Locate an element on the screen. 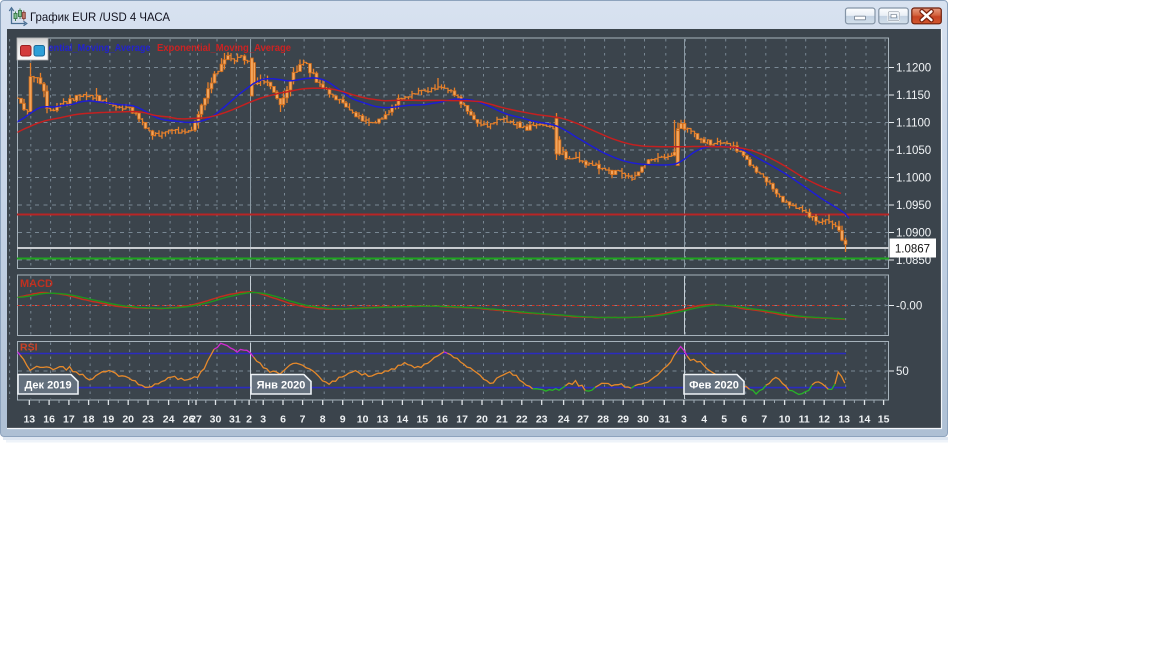 The width and height of the screenshot is (1152, 648). svg-text: 1.1000 is located at coordinates (913, 179).